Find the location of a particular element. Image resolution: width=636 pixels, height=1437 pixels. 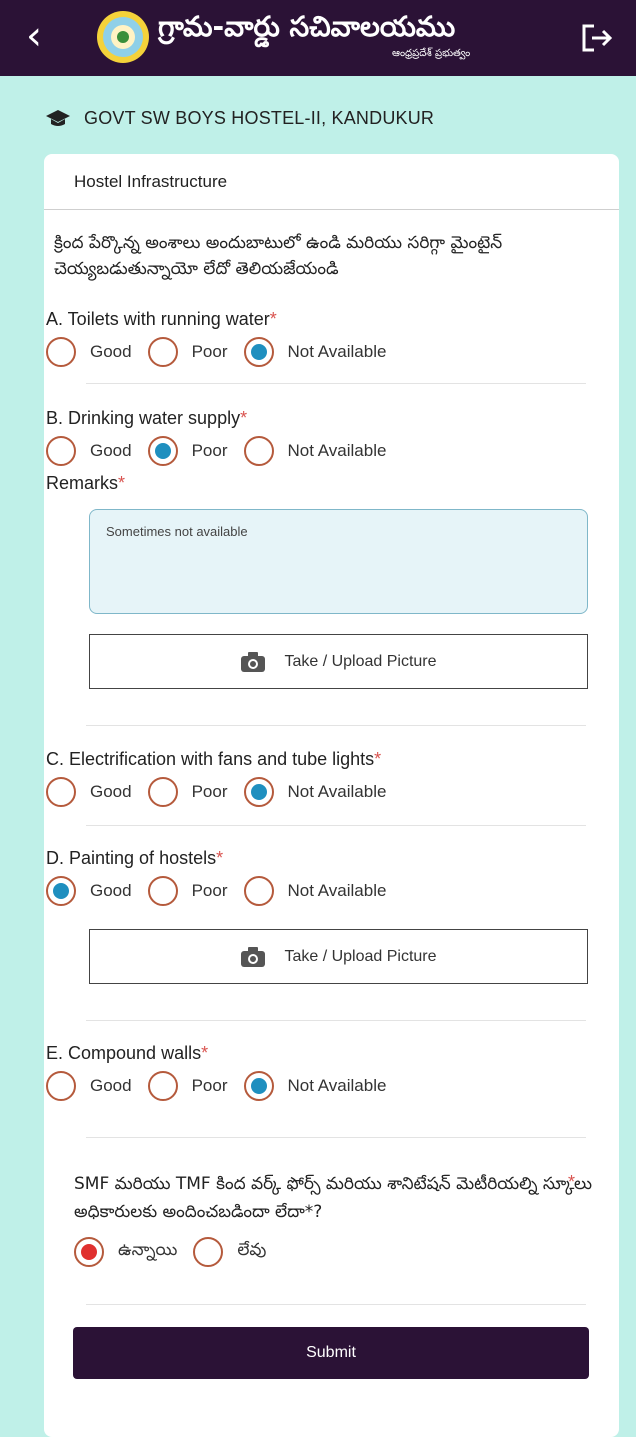

question-d-option-good: Good is located at coordinates (89, 891).